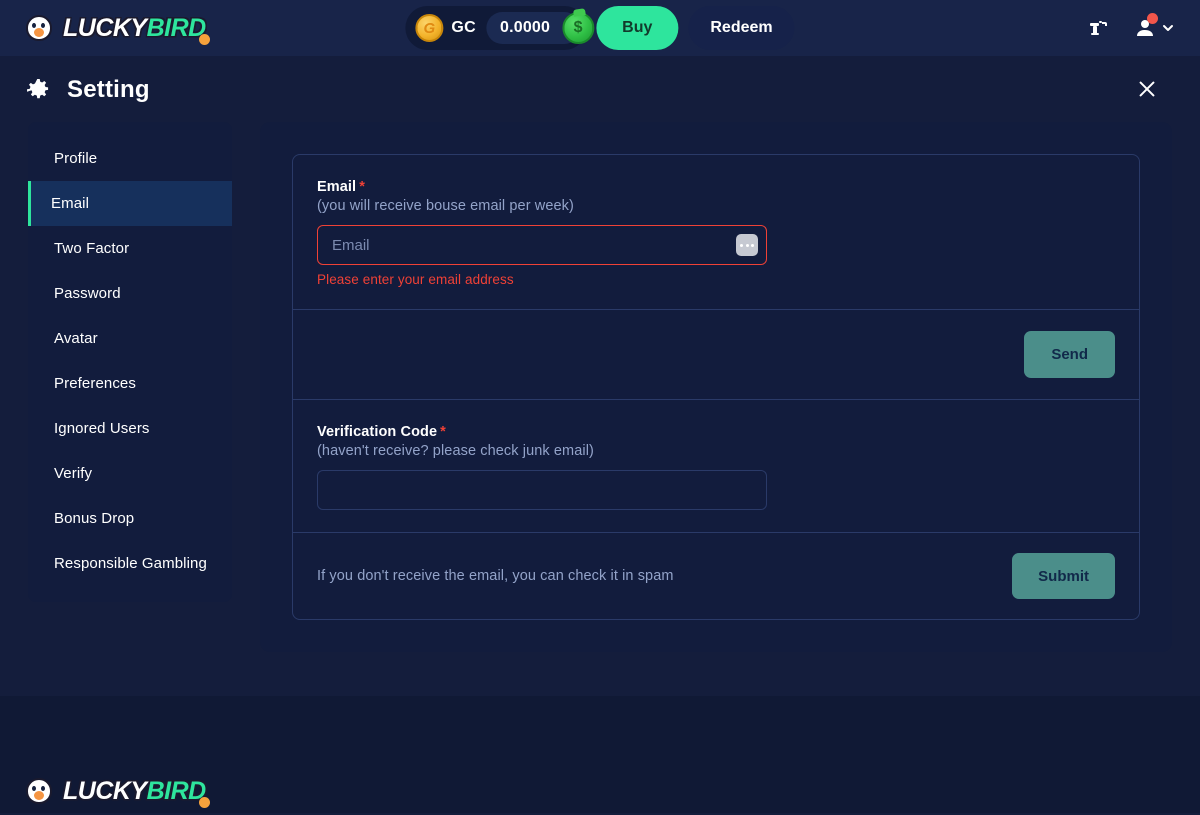 This screenshot has width=1200, height=815. Describe the element at coordinates (76, 338) in the screenshot. I see `sidebar-item-label: Avatar` at that location.